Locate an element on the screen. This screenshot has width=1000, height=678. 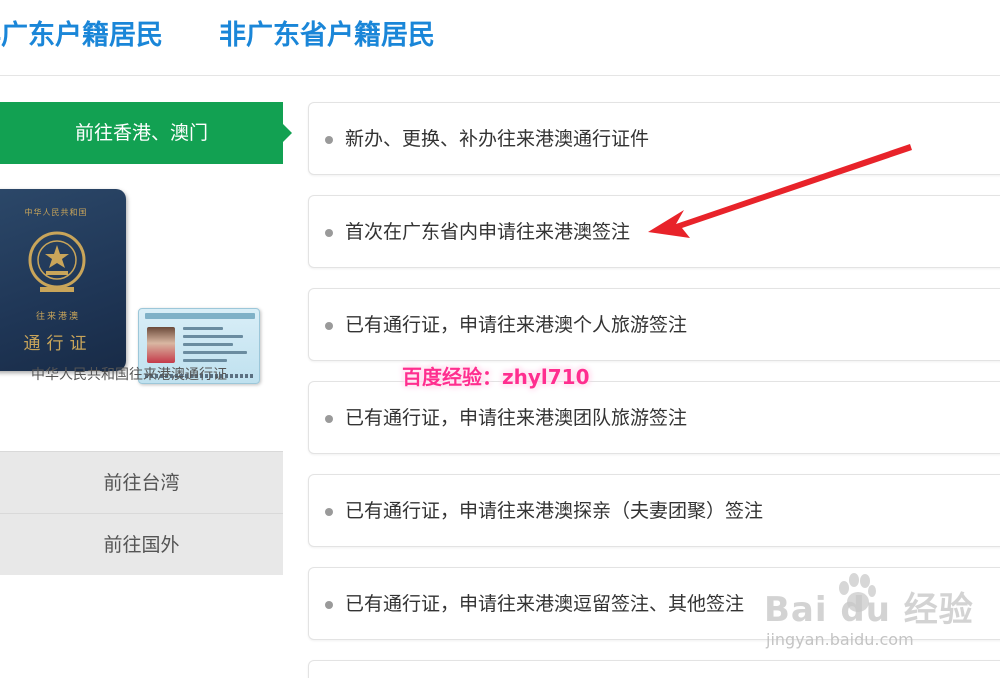
service-item-family-visit: 已有通行证，申请往来港澳探亲（夫妻团聚）签注 is located at coordinates (654, 510).